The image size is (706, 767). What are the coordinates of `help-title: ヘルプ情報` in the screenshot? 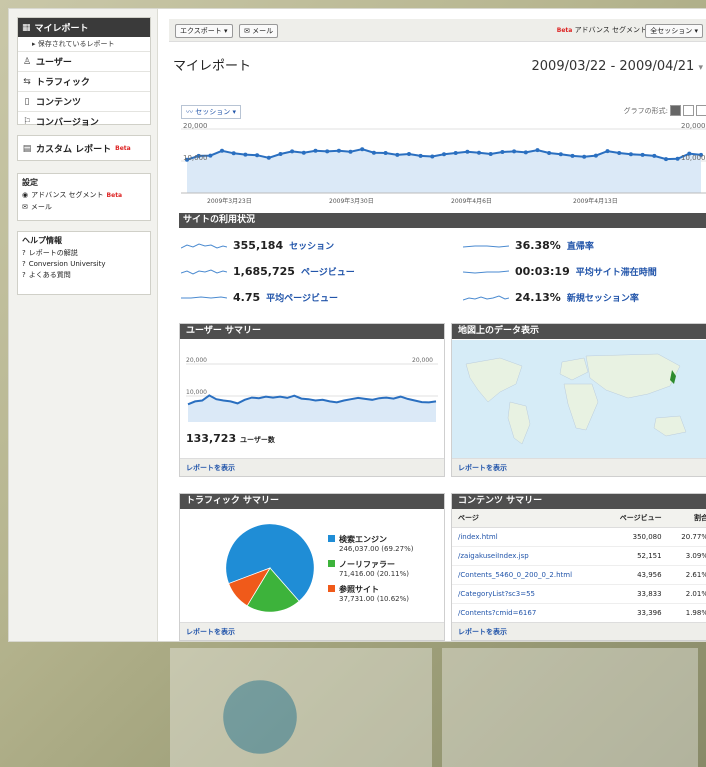 It's located at (42, 240).